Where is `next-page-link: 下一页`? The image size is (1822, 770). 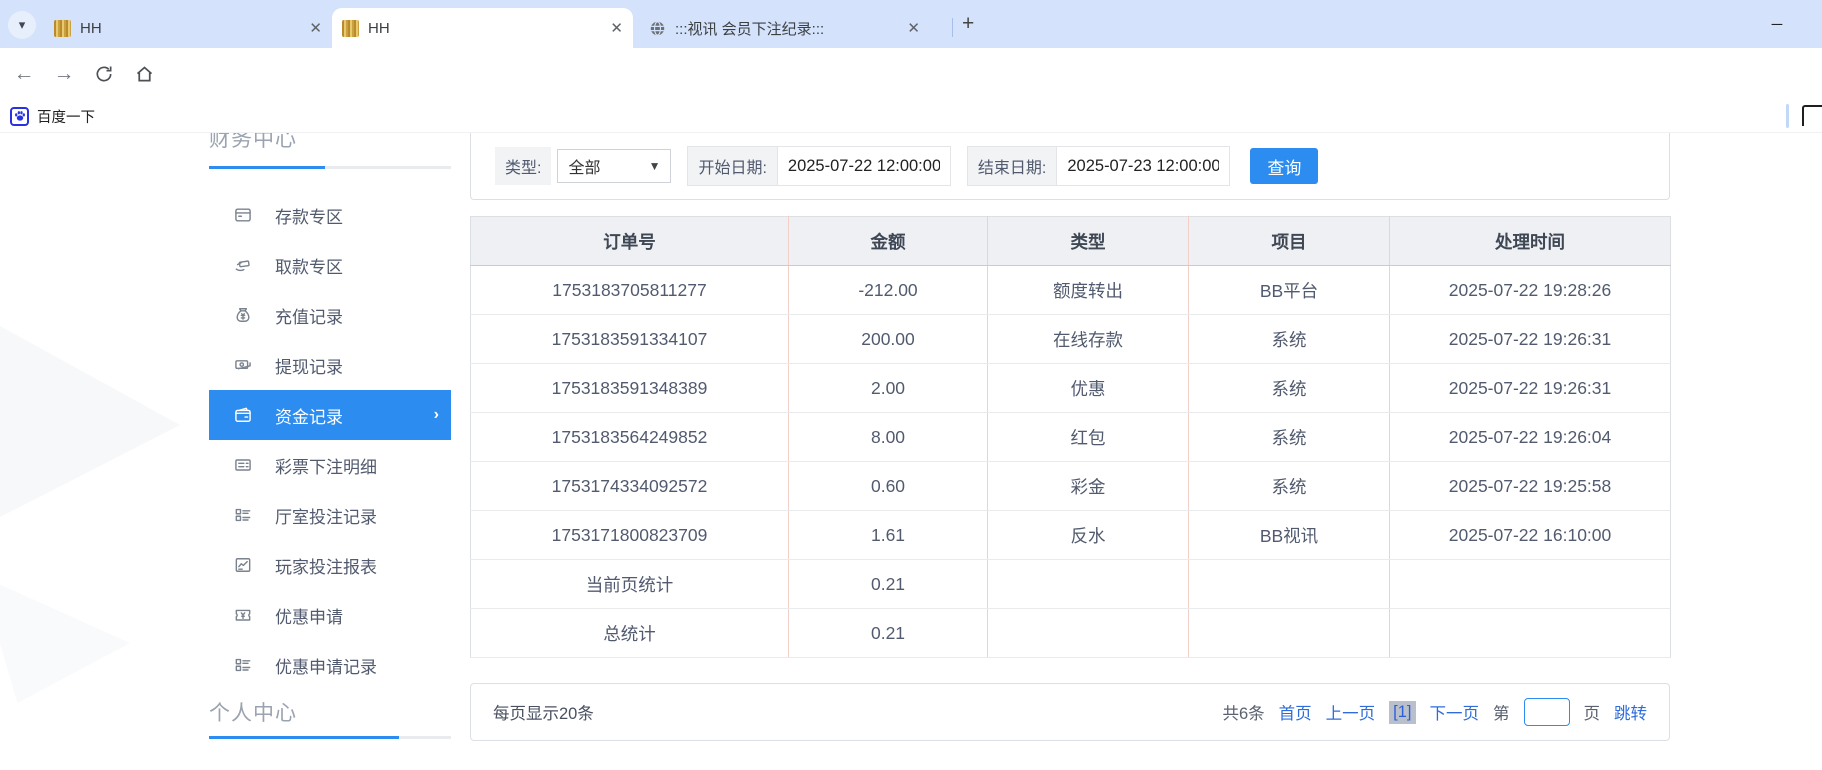
next-page-link: 下一页 is located at coordinates (1455, 712).